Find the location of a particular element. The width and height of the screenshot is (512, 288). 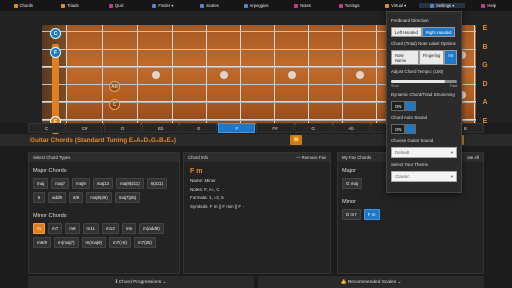

fret-inlay-dot is located at coordinates (292, 75).